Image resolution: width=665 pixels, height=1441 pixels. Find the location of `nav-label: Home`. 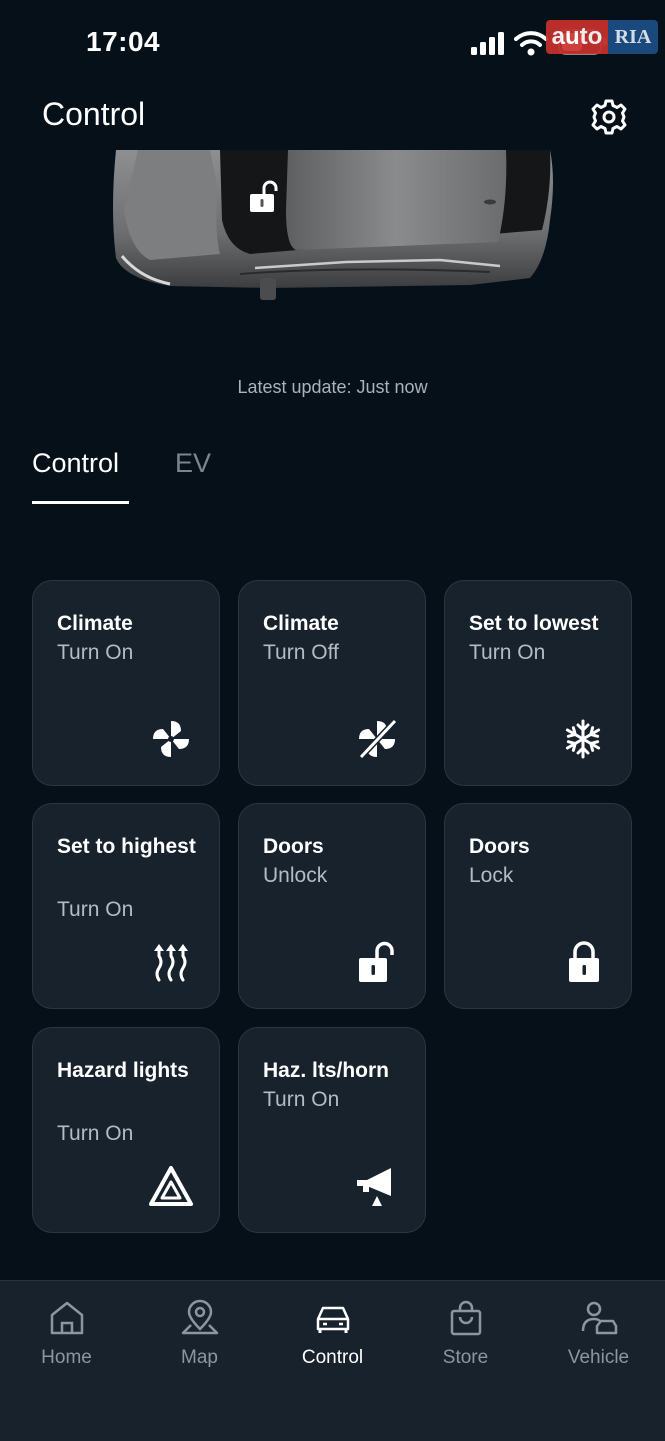

nav-label: Home is located at coordinates (66, 1357).